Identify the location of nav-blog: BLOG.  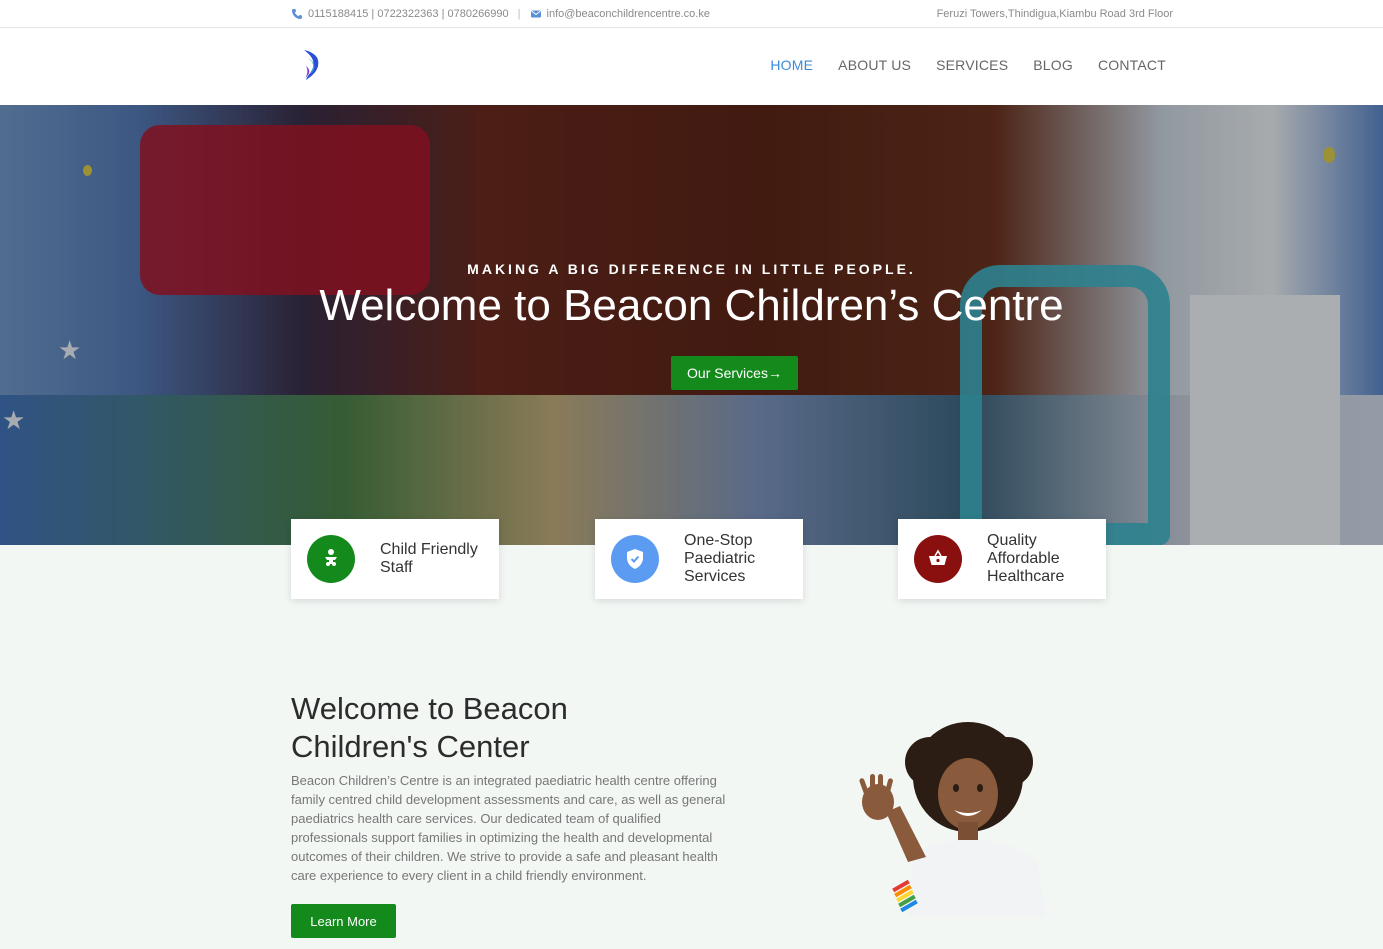
(1053, 65).